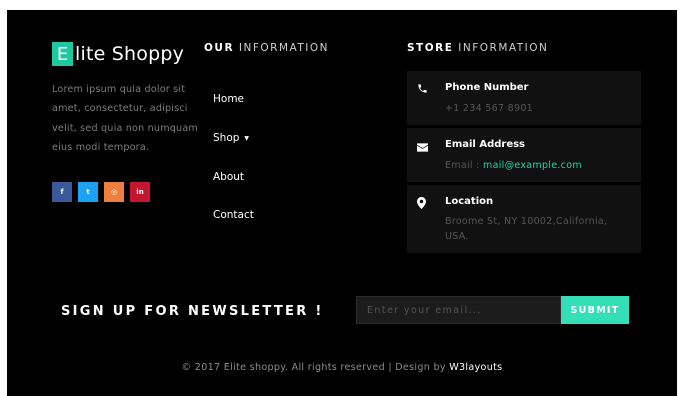 The image size is (679, 396). Describe the element at coordinates (475, 367) in the screenshot. I see `designer-link: W3layouts` at that location.